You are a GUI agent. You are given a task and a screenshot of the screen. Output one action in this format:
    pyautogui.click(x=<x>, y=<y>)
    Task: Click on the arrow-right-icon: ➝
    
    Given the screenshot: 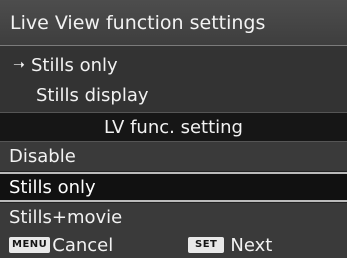 What is the action you would take?
    pyautogui.click(x=19, y=65)
    